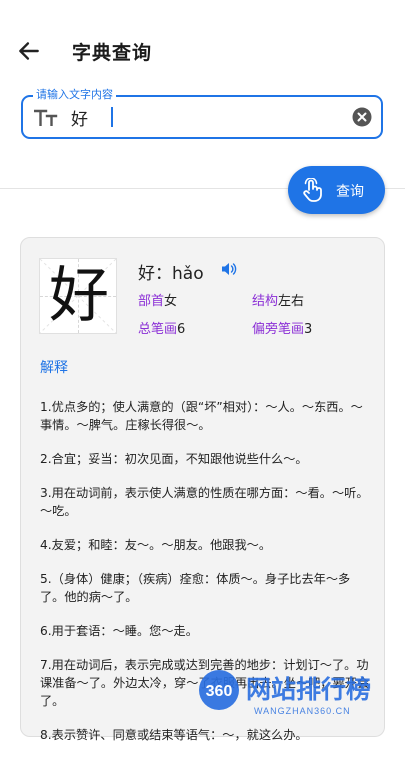 This screenshot has width=405, height=760. Describe the element at coordinates (74, 95) in the screenshot. I see `search-field-label: 请输入文字内容` at that location.